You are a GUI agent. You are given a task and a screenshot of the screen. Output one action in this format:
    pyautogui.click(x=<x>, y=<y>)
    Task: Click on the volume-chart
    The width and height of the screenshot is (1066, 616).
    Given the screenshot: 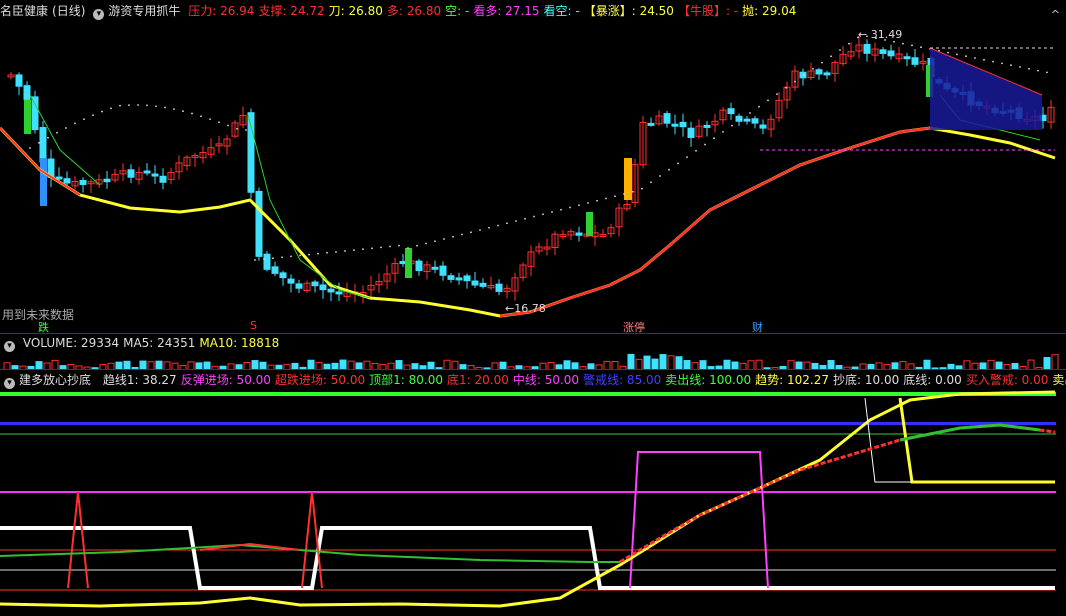 What is the action you would take?
    pyautogui.click(x=533, y=352)
    